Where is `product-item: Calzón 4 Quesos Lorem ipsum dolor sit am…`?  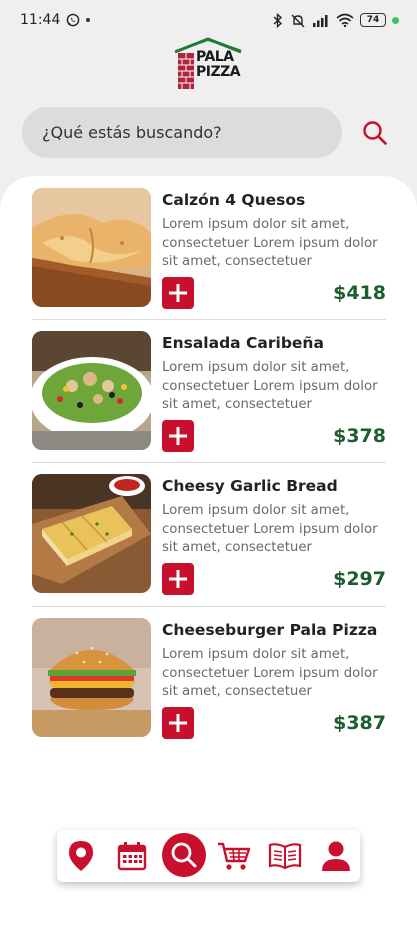
product-item: Calzón 4 Quesos Lorem ipsum dolor sit am… is located at coordinates (209, 253).